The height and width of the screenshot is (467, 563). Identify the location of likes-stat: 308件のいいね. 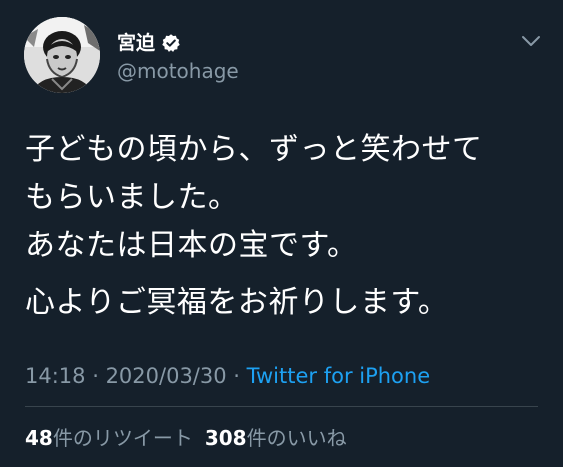
(276, 438).